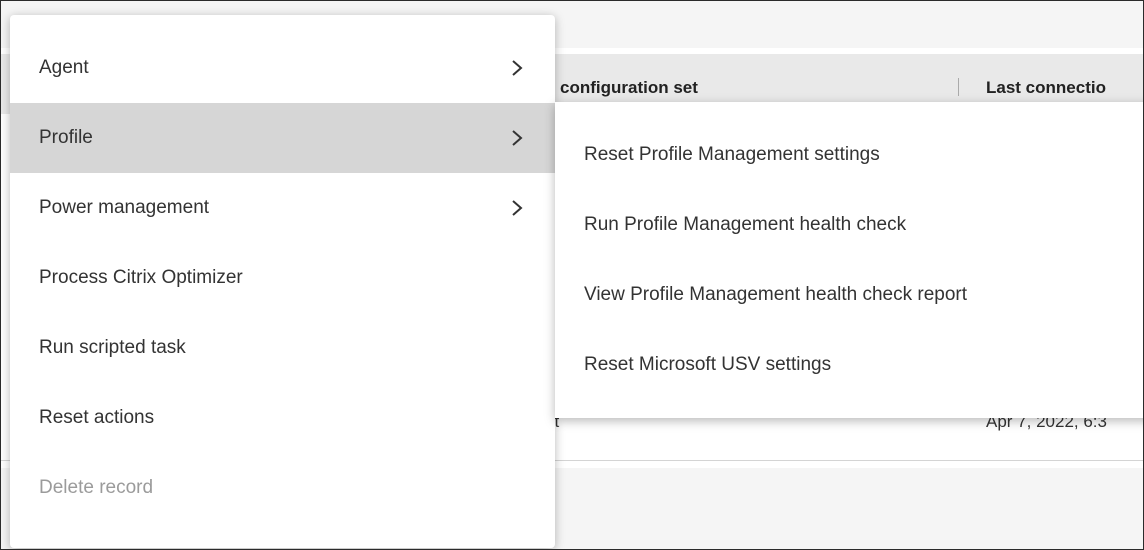  What do you see at coordinates (282, 488) in the screenshot?
I see `menu-item-delete-record: Delete record` at bounding box center [282, 488].